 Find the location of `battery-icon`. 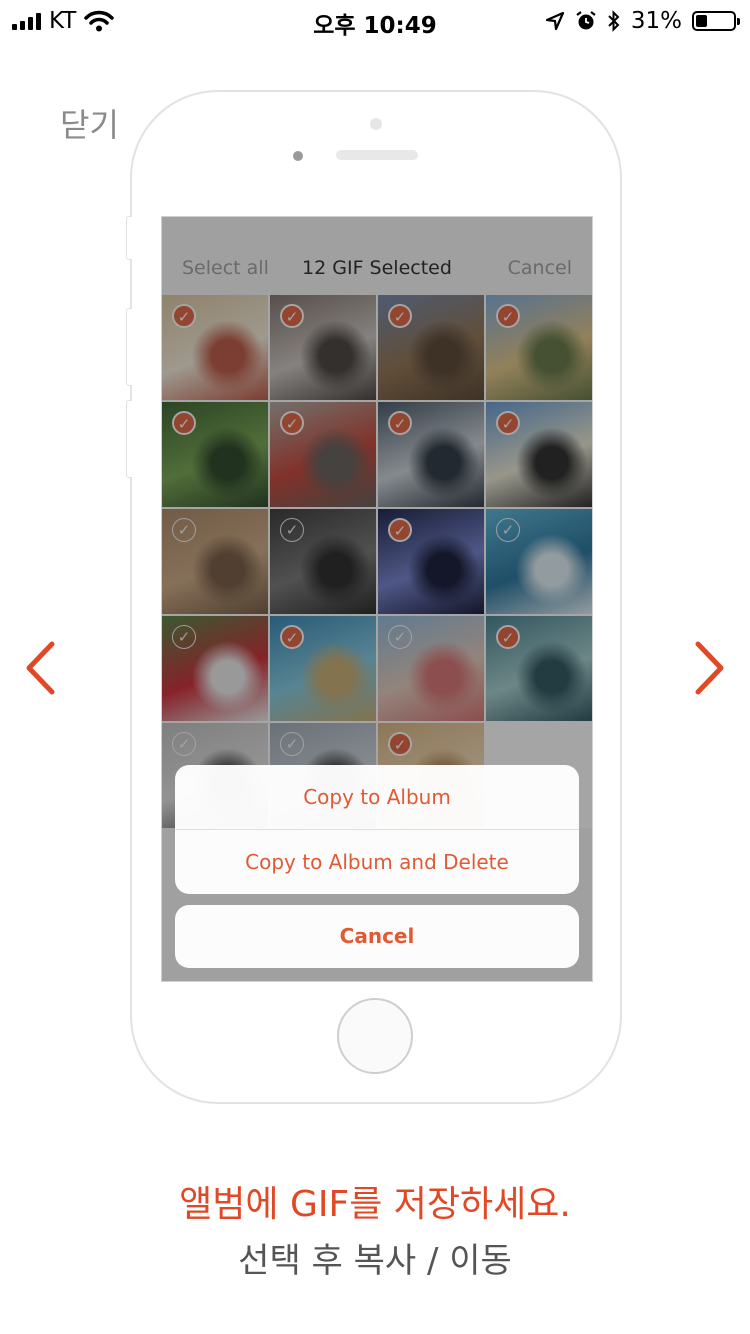

battery-icon is located at coordinates (716, 21).